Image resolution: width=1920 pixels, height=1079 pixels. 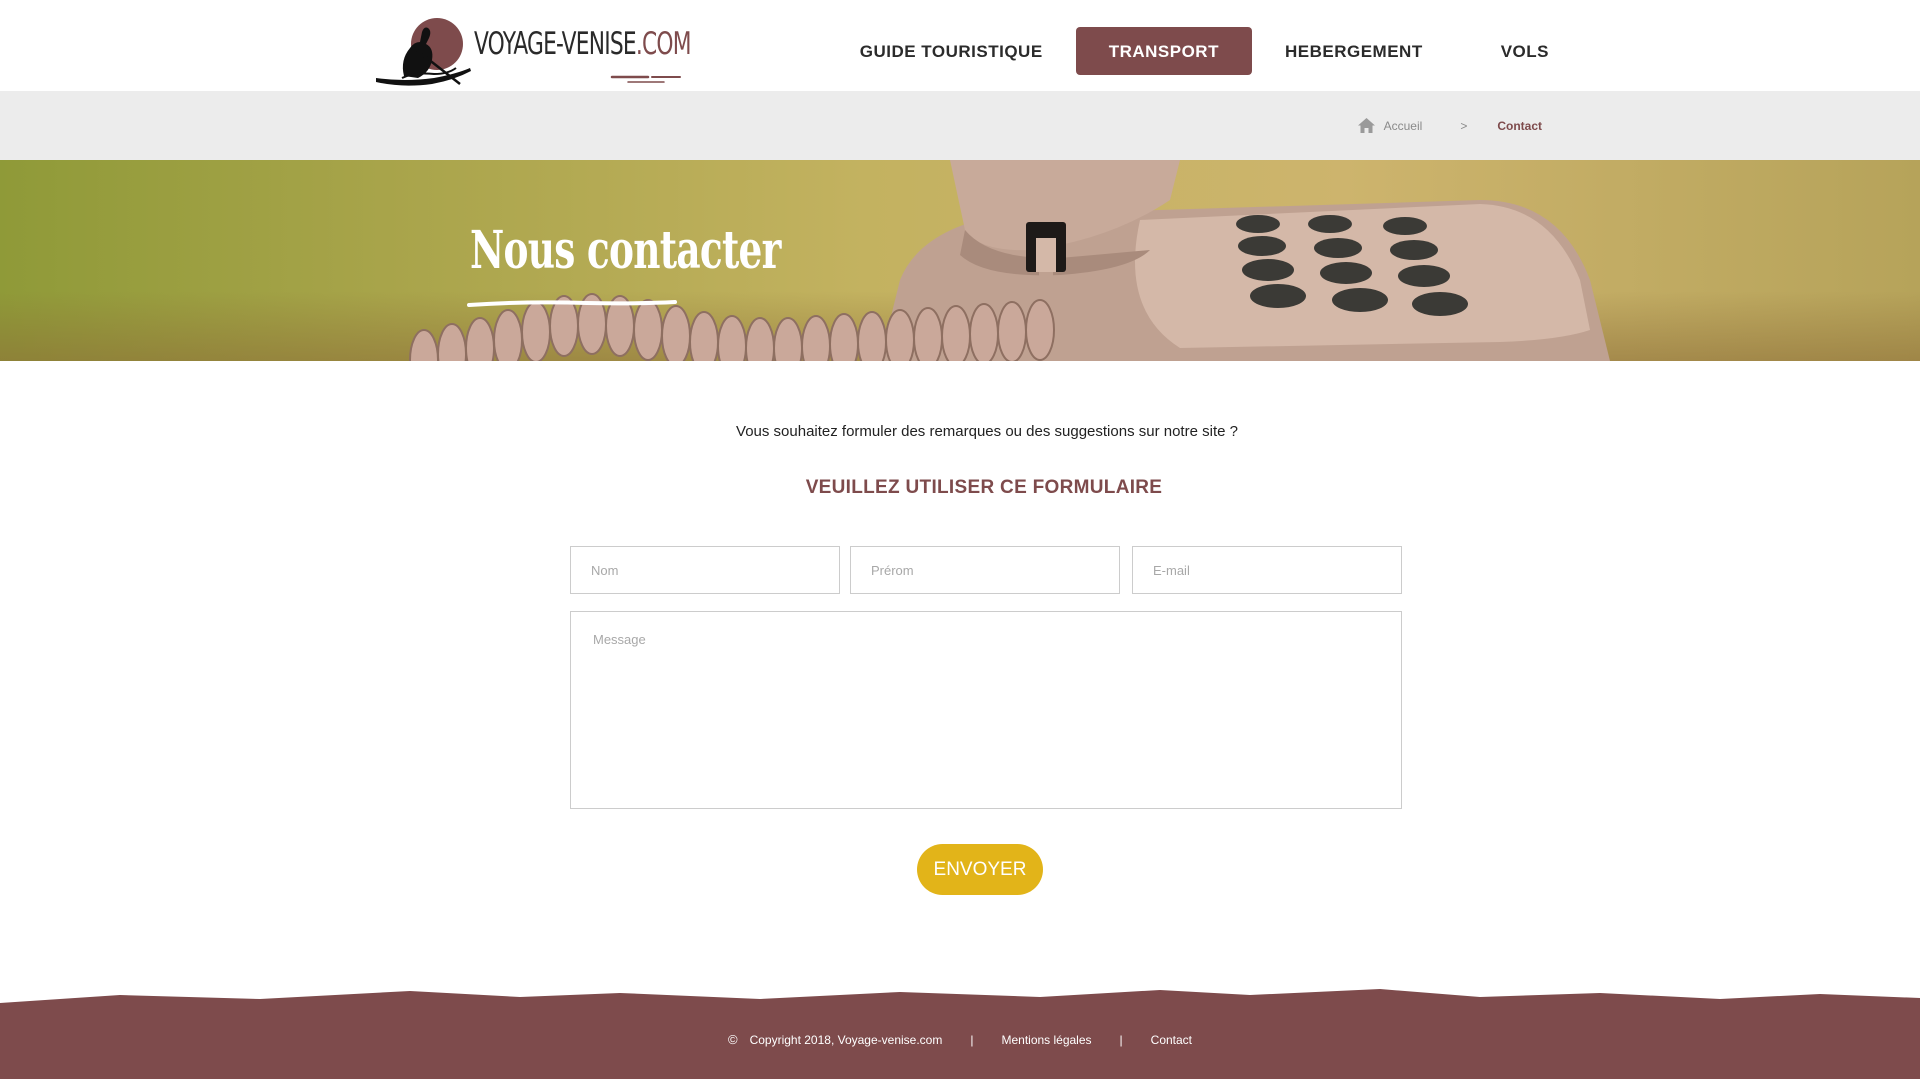 What do you see at coordinates (1366, 125) in the screenshot?
I see `home-icon` at bounding box center [1366, 125].